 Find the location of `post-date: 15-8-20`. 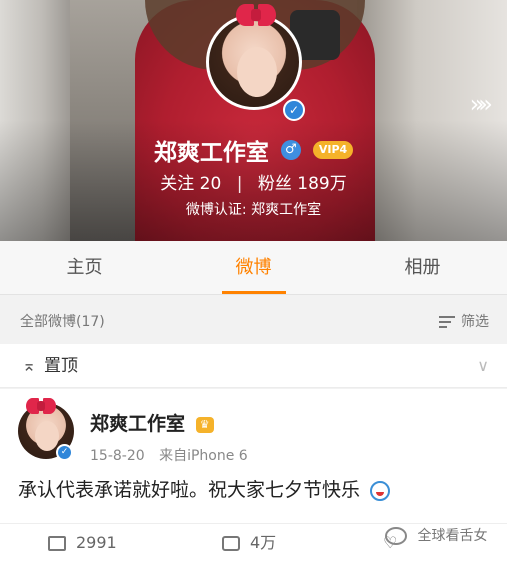

post-date: 15-8-20 is located at coordinates (117, 456).